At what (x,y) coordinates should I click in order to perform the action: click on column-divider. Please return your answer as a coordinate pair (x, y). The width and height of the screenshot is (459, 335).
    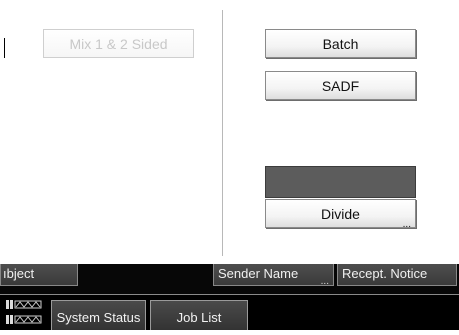
    Looking at the image, I should click on (222, 133).